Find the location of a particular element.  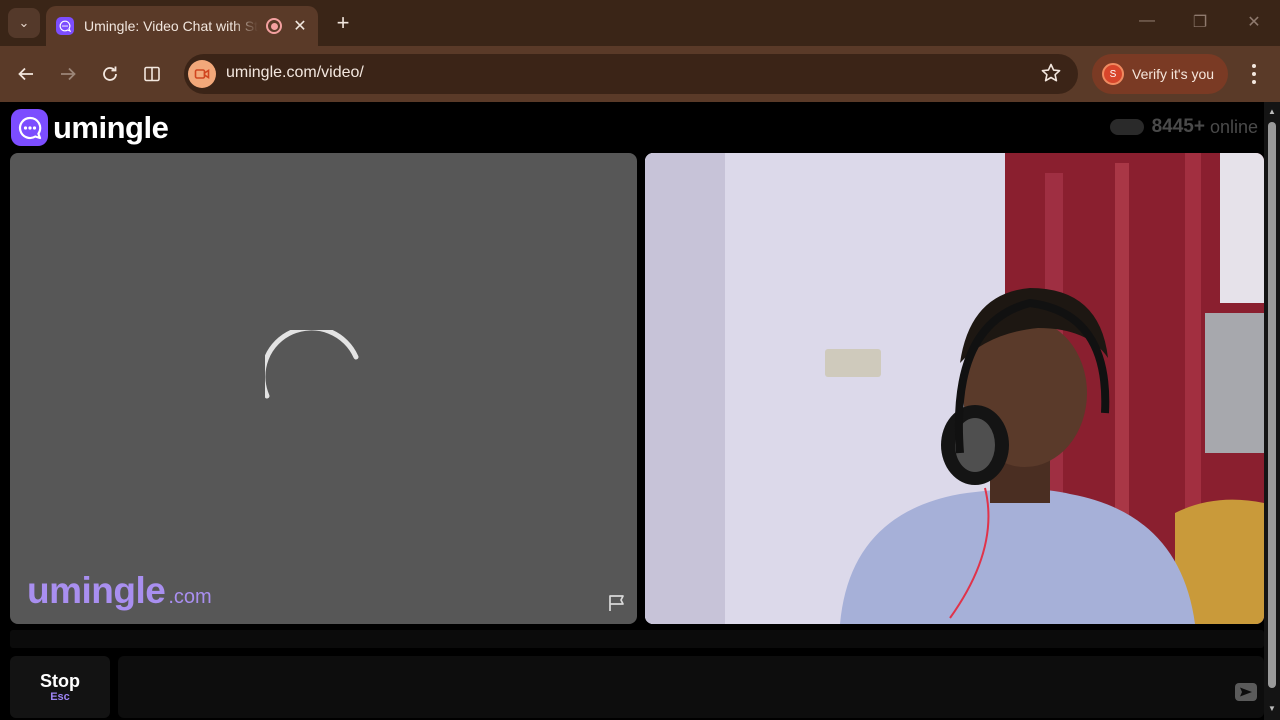

browser-tab-active: Umingle: Video Chat with Strangers ✕ is located at coordinates (182, 26).